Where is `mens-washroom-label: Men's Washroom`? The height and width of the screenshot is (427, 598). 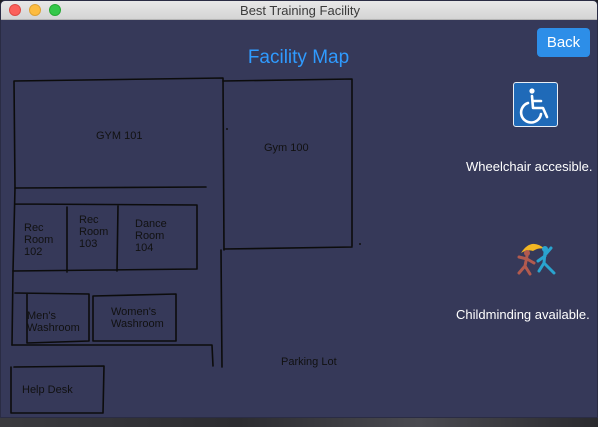
mens-washroom-label: Men's Washroom is located at coordinates (53, 322).